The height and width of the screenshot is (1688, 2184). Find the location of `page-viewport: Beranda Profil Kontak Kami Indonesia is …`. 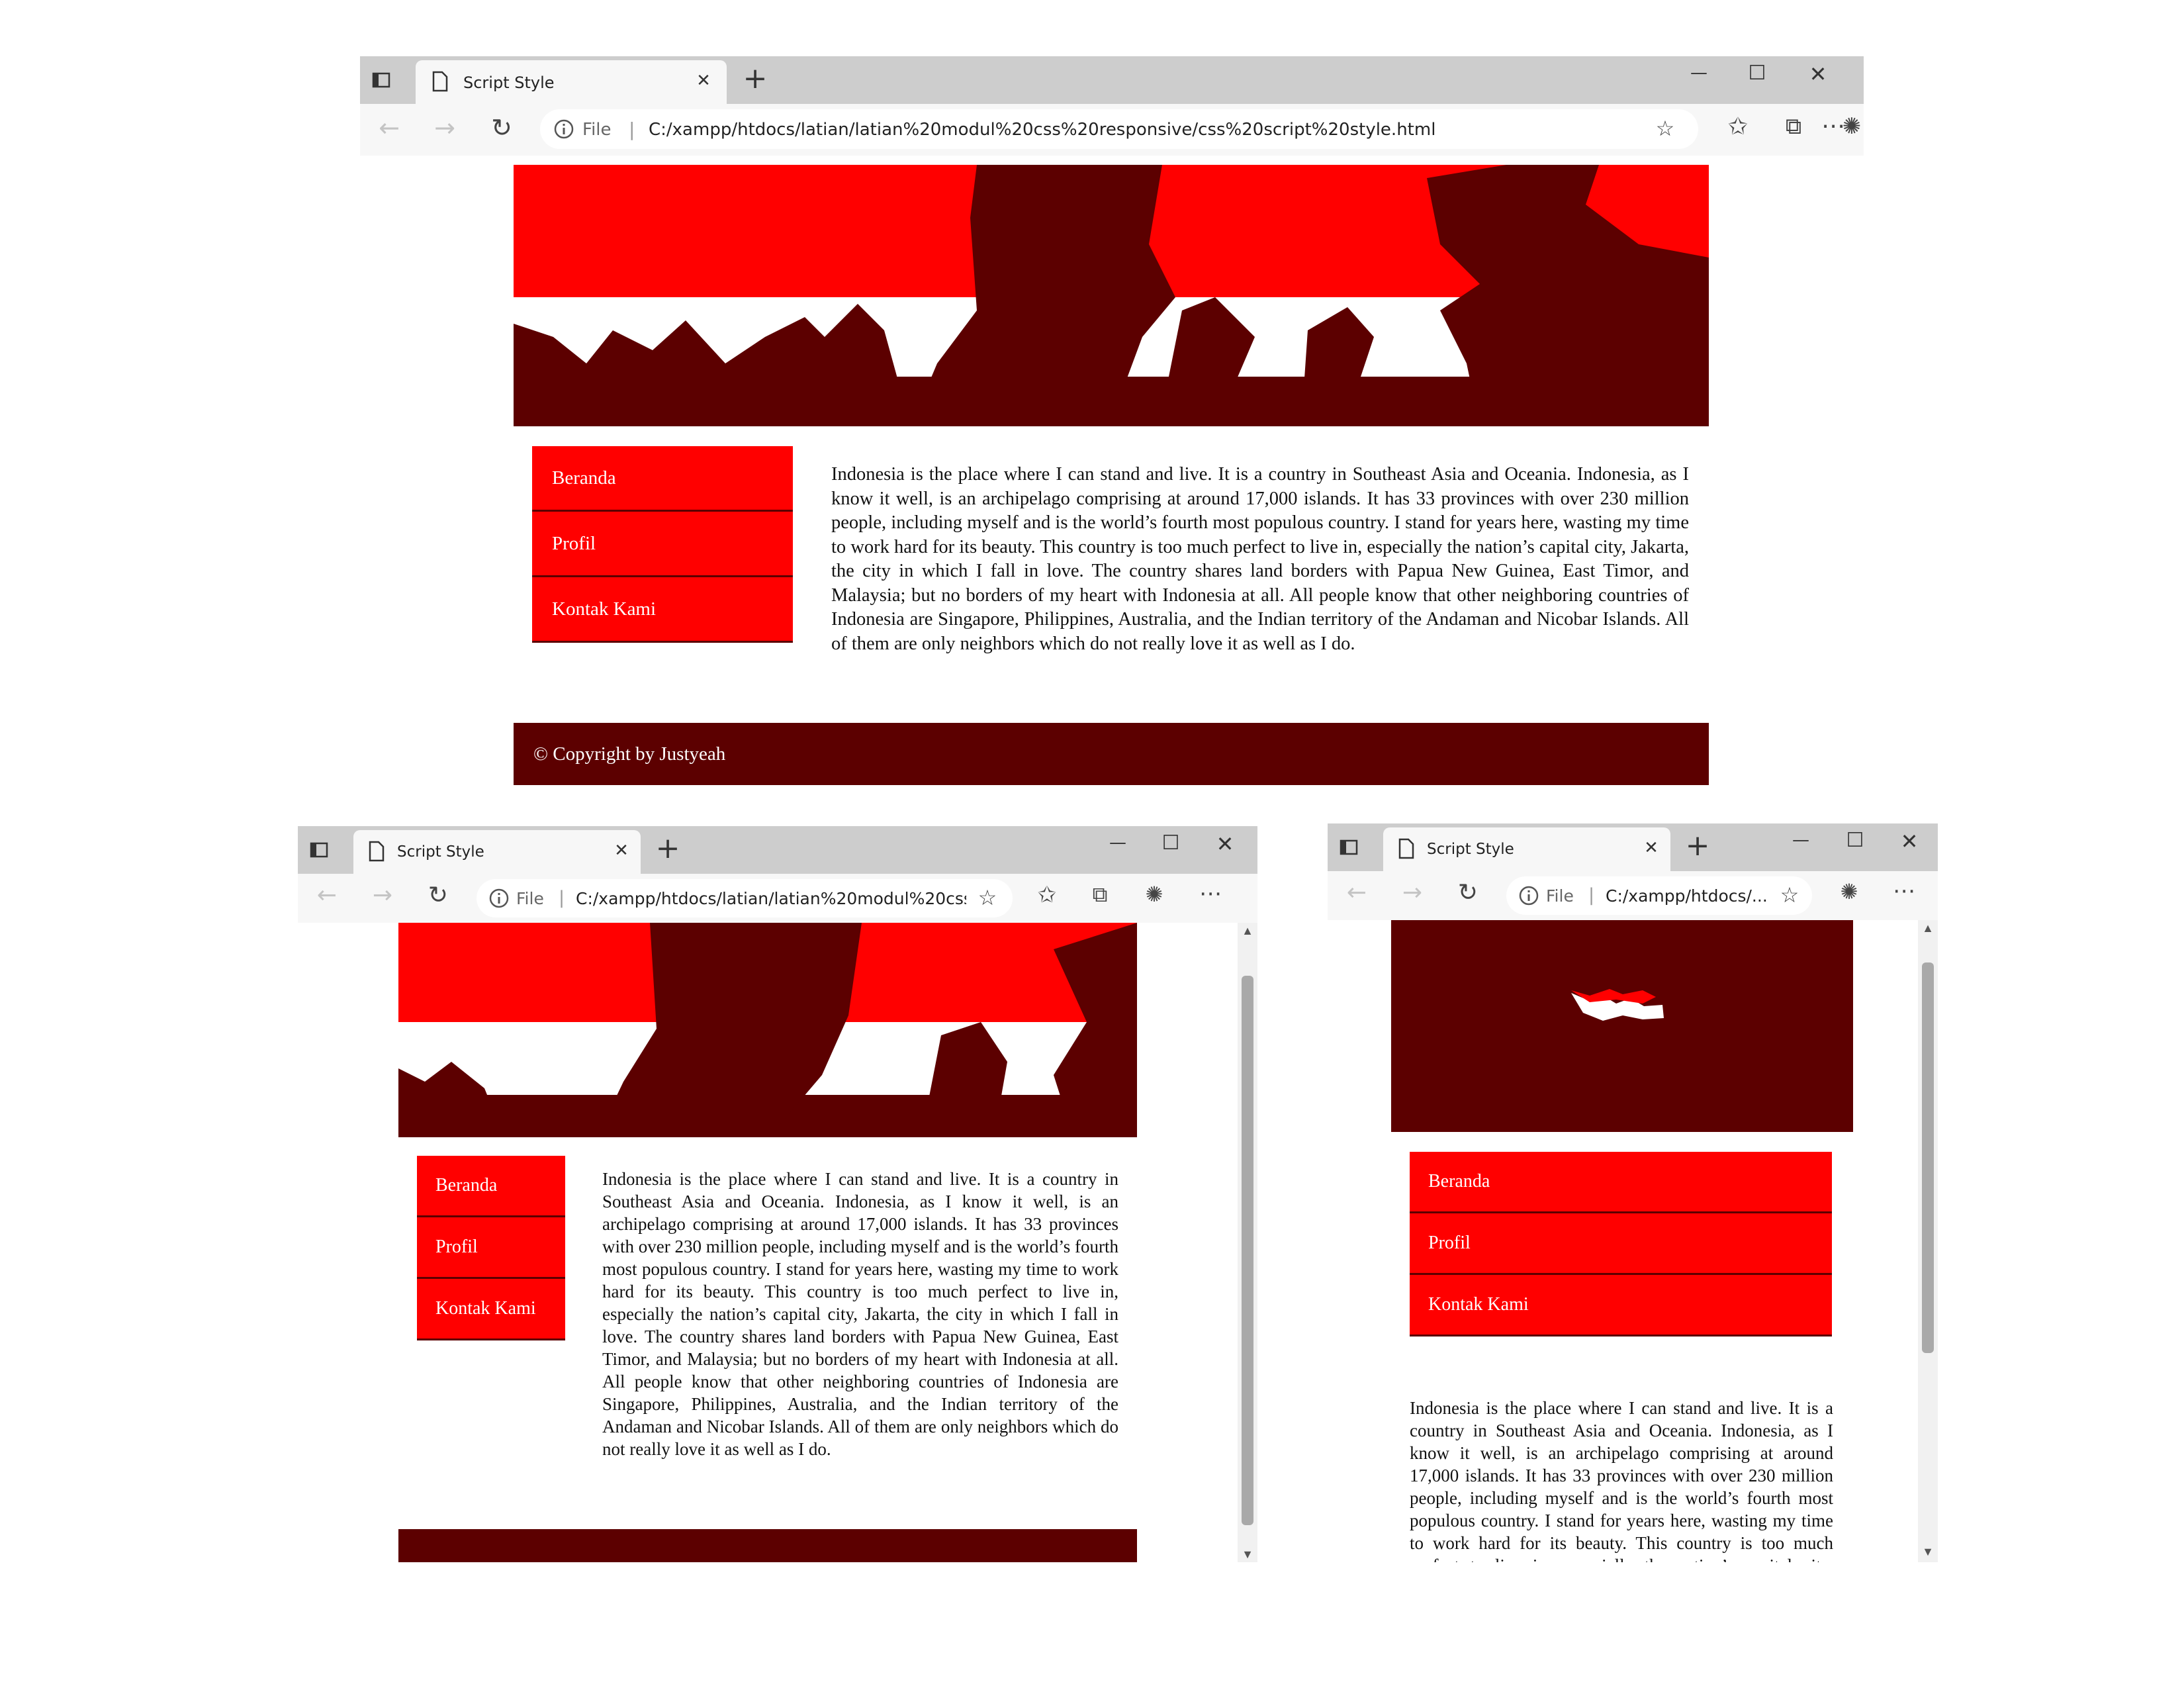

page-viewport: Beranda Profil Kontak Kami Indonesia is … is located at coordinates (1633, 1241).